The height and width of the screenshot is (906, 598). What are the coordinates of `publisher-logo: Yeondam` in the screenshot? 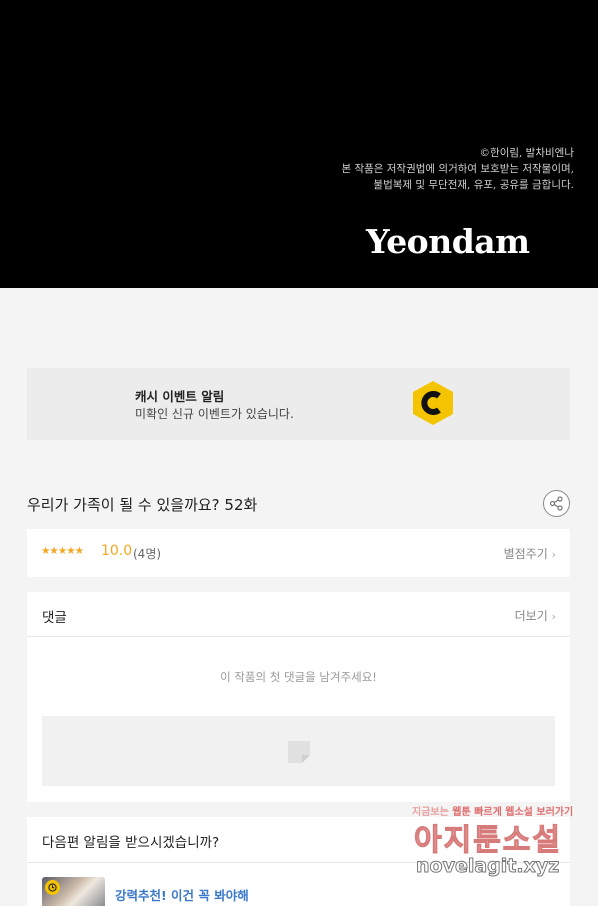 It's located at (448, 241).